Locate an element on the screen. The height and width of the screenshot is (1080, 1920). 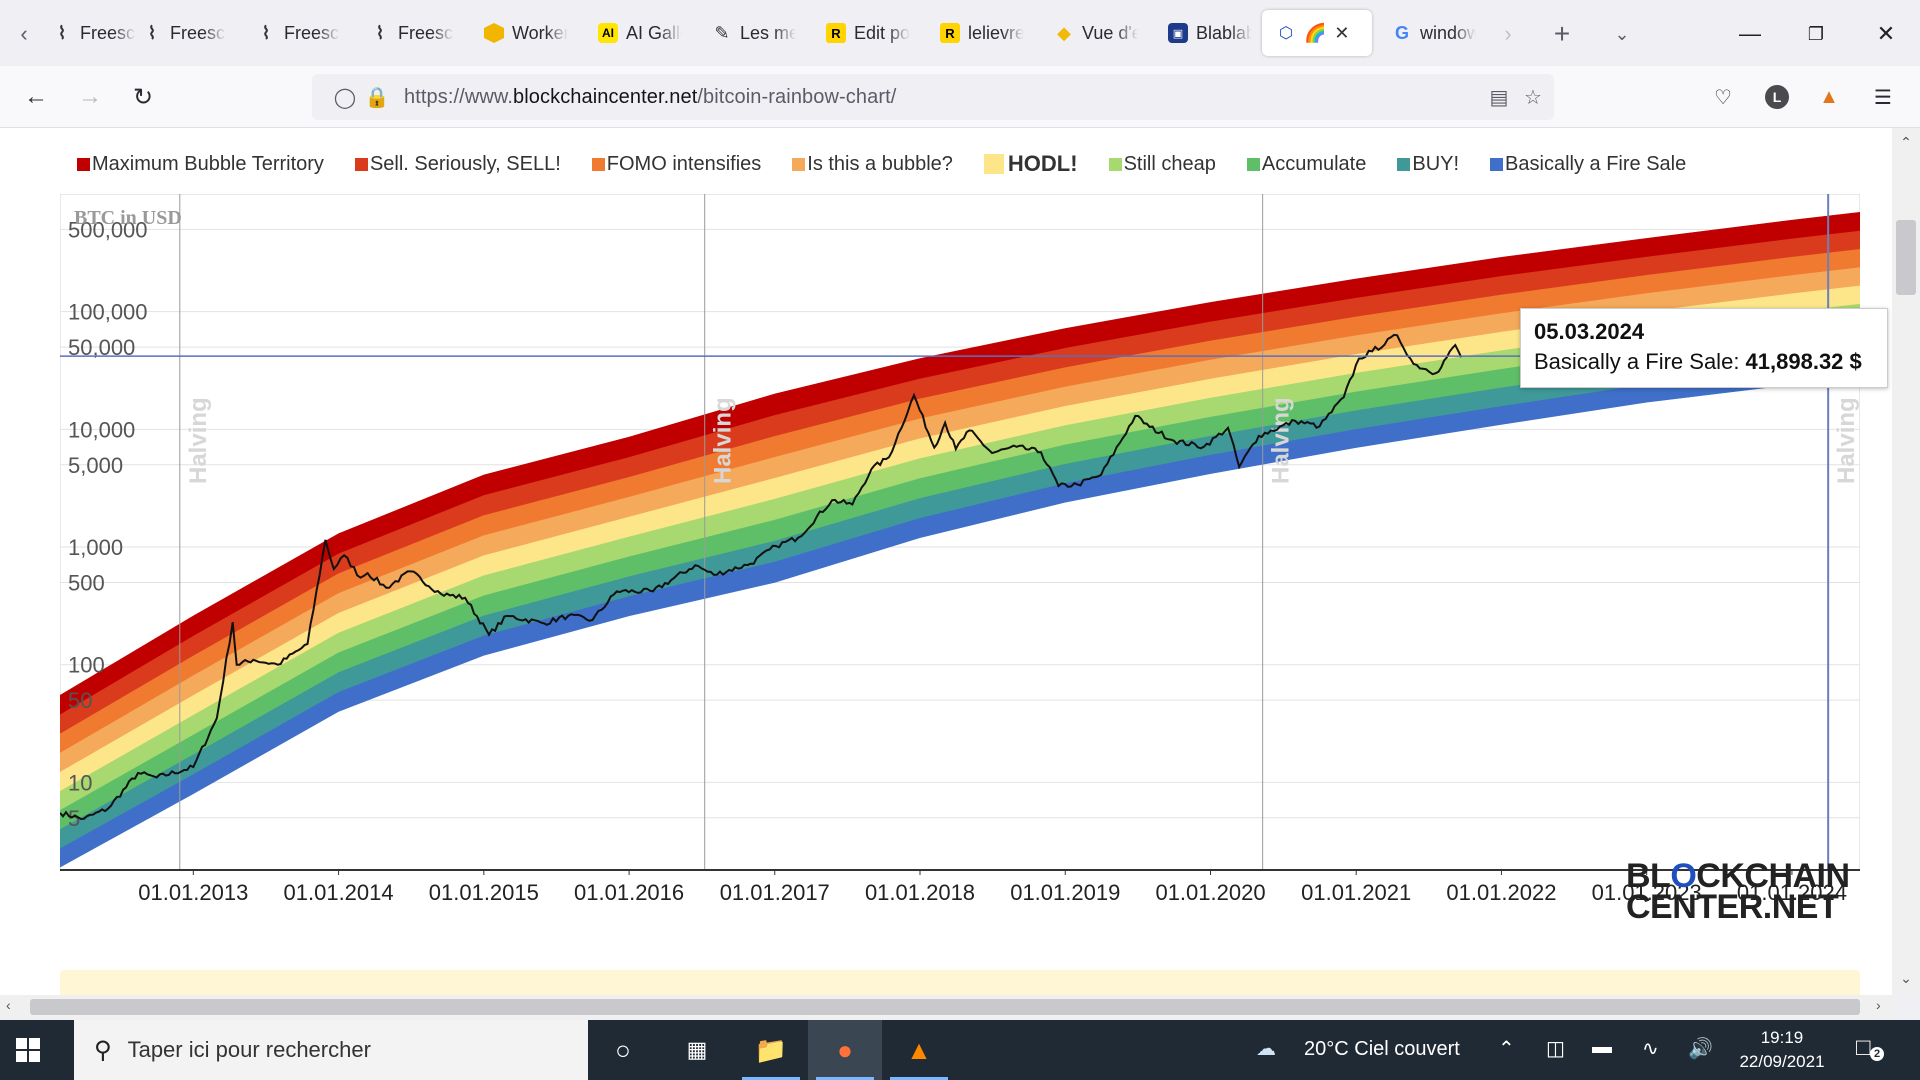
new-tab-button: + is located at coordinates (1562, 34).